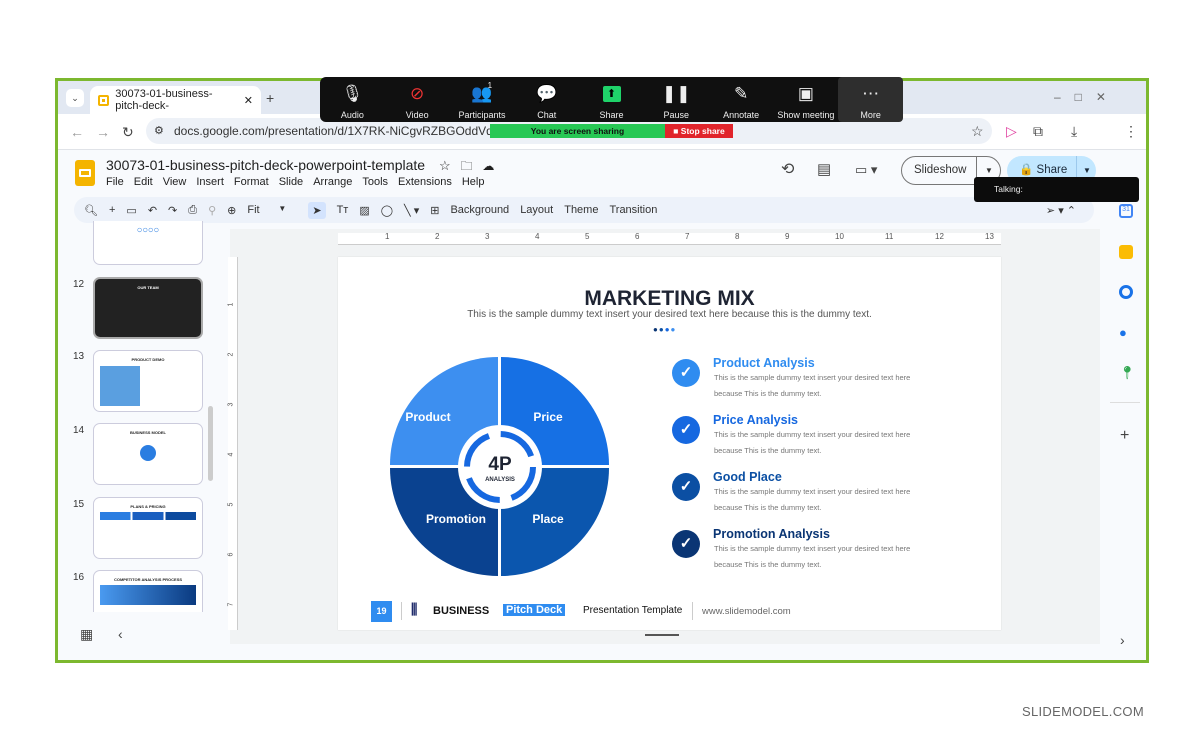  Describe the element at coordinates (143, 182) in the screenshot. I see `menu-edit: Edit` at that location.